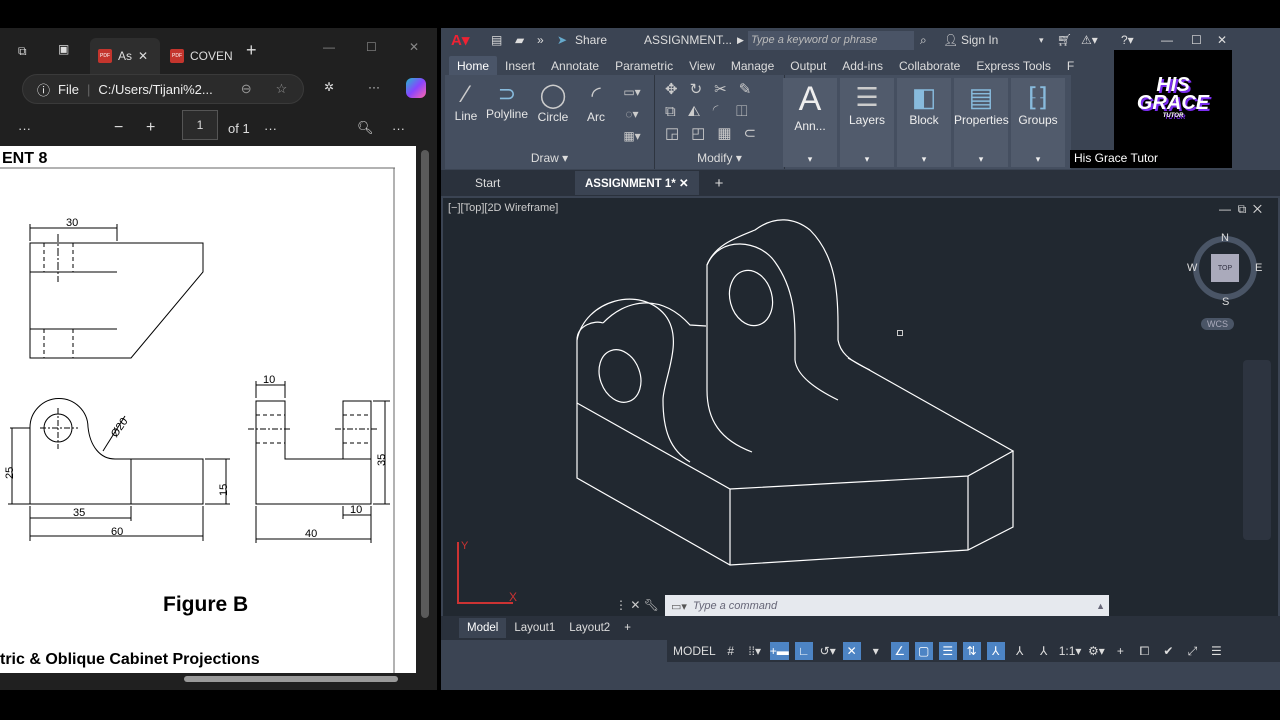  I want to click on pdf-more-icon: ···, so click(24, 128).